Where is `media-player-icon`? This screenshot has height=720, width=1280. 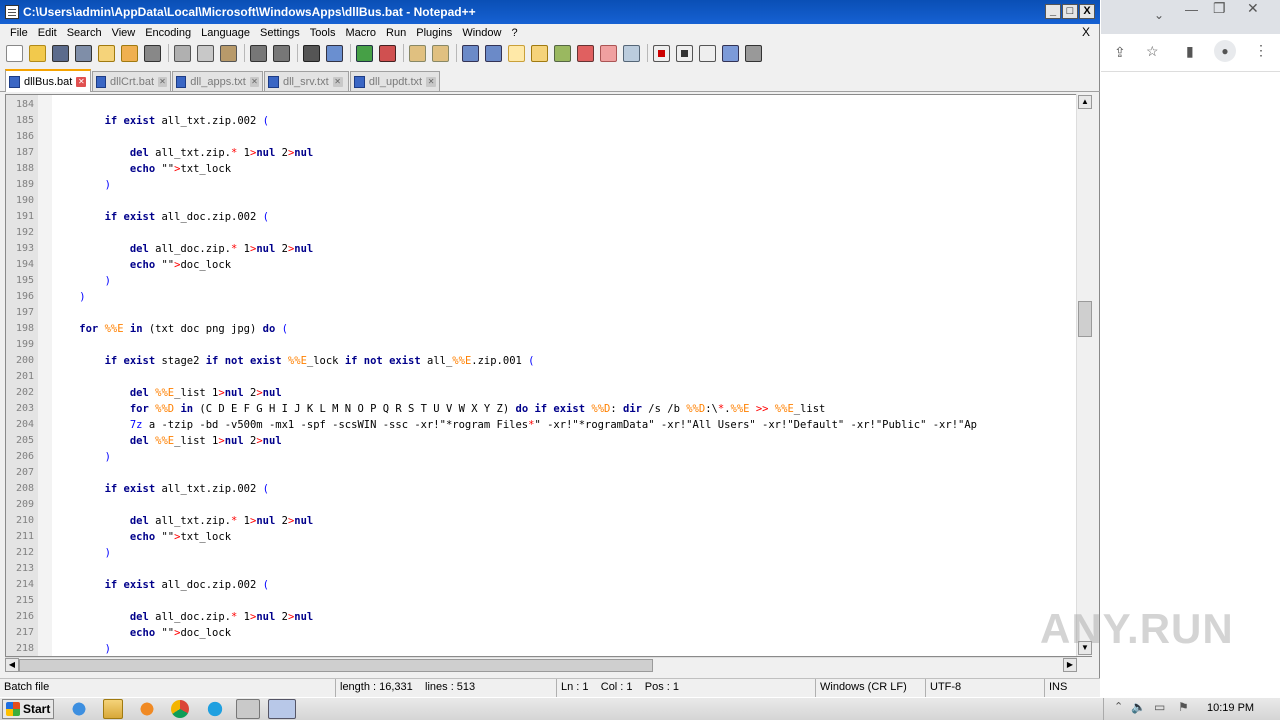
media-player-icon is located at coordinates (147, 709).